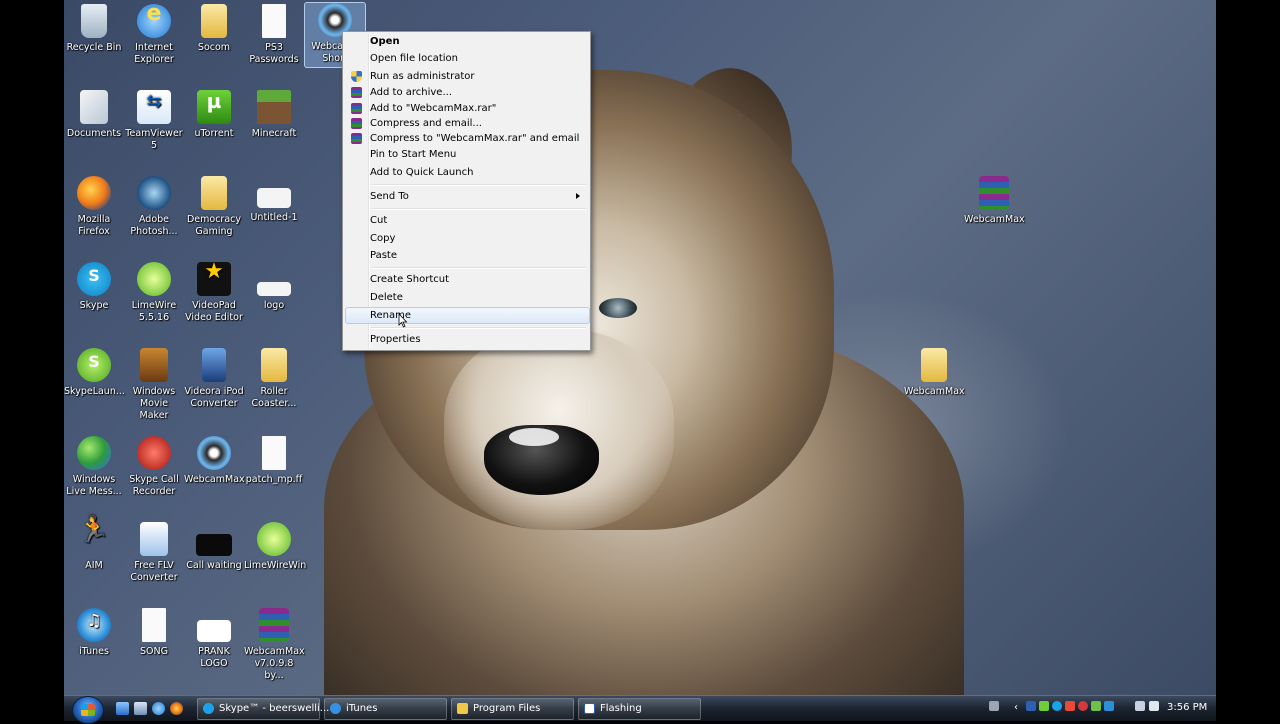 The height and width of the screenshot is (724, 1280). What do you see at coordinates (214, 278) in the screenshot?
I see `videopad-icon: ★` at bounding box center [214, 278].